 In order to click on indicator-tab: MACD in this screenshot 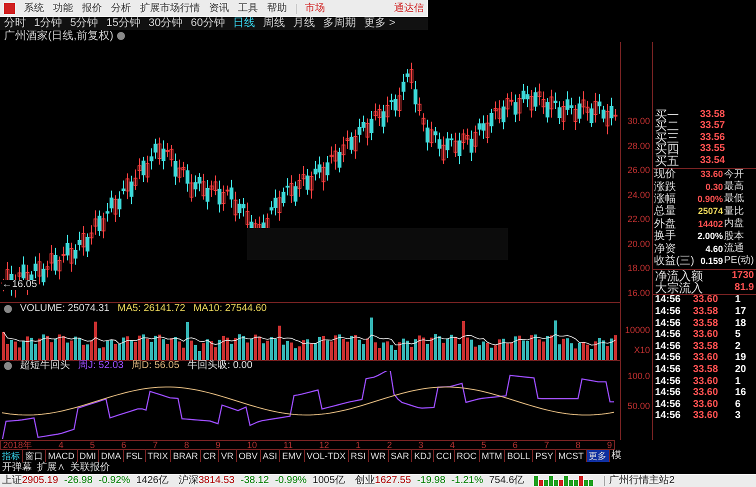, I will do `click(62, 456)`.